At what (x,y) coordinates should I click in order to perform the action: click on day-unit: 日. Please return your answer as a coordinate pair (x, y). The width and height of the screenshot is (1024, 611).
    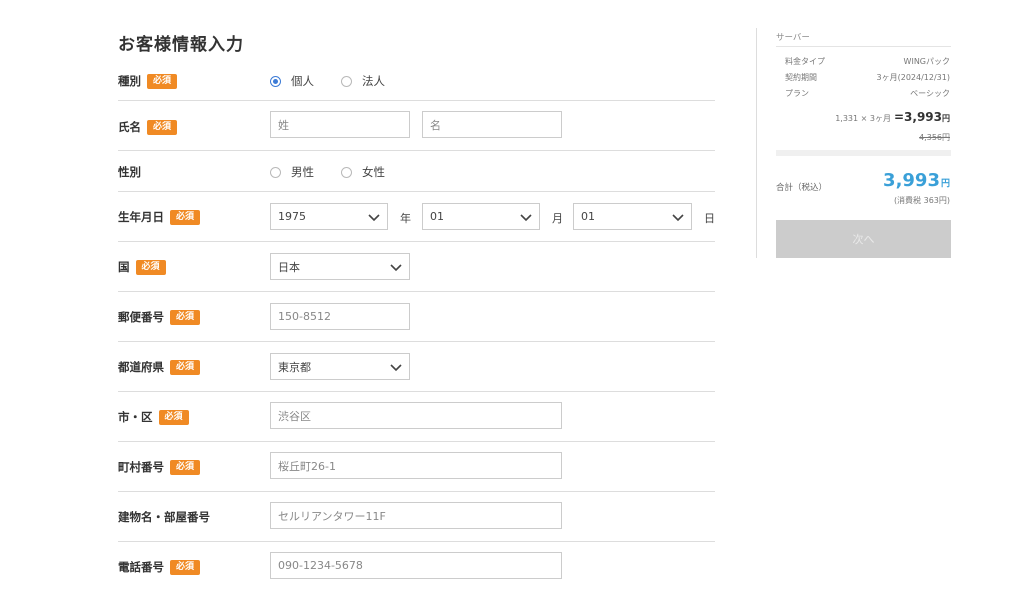
    Looking at the image, I should click on (709, 218).